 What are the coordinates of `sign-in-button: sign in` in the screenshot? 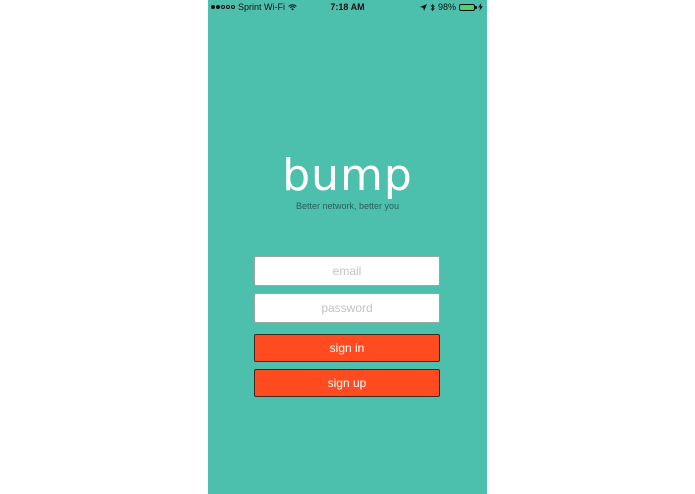 It's located at (347, 348).